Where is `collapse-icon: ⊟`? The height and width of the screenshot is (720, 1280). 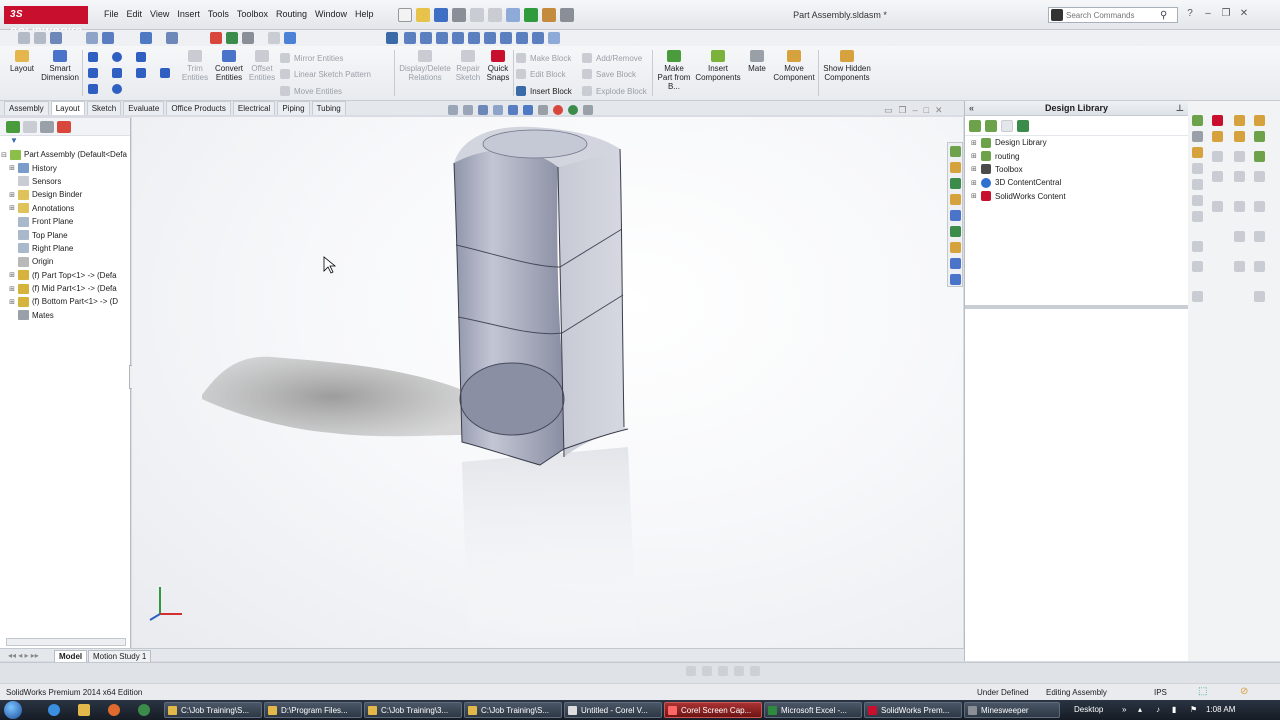 collapse-icon: ⊟ is located at coordinates (4, 155).